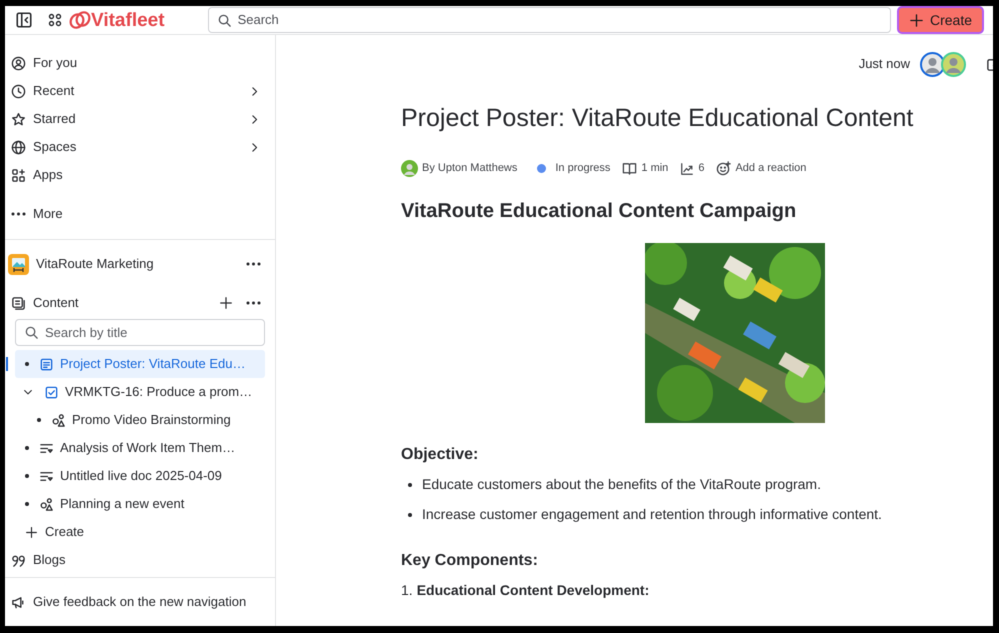  I want to click on nav-item: For you, so click(140, 63).